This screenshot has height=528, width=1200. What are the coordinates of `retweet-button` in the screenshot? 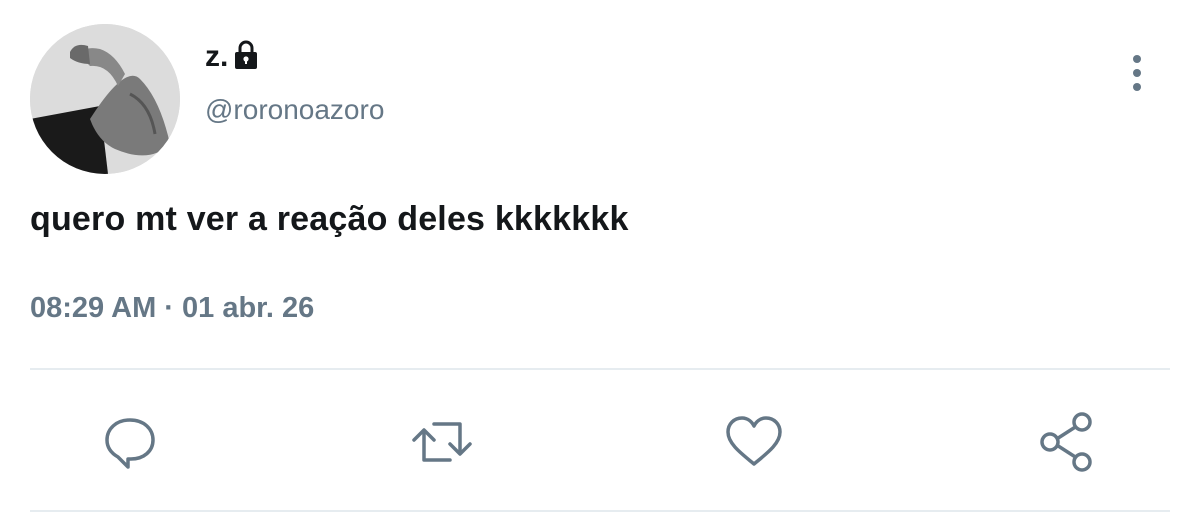 It's located at (442, 442).